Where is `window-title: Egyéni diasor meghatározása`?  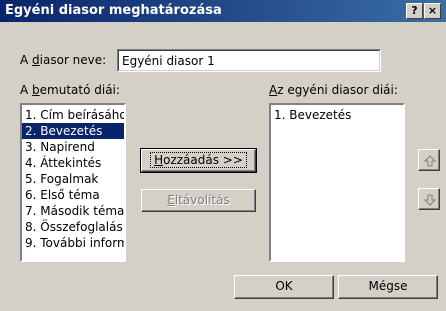
window-title: Egyéni diasor meghatározása is located at coordinates (113, 10).